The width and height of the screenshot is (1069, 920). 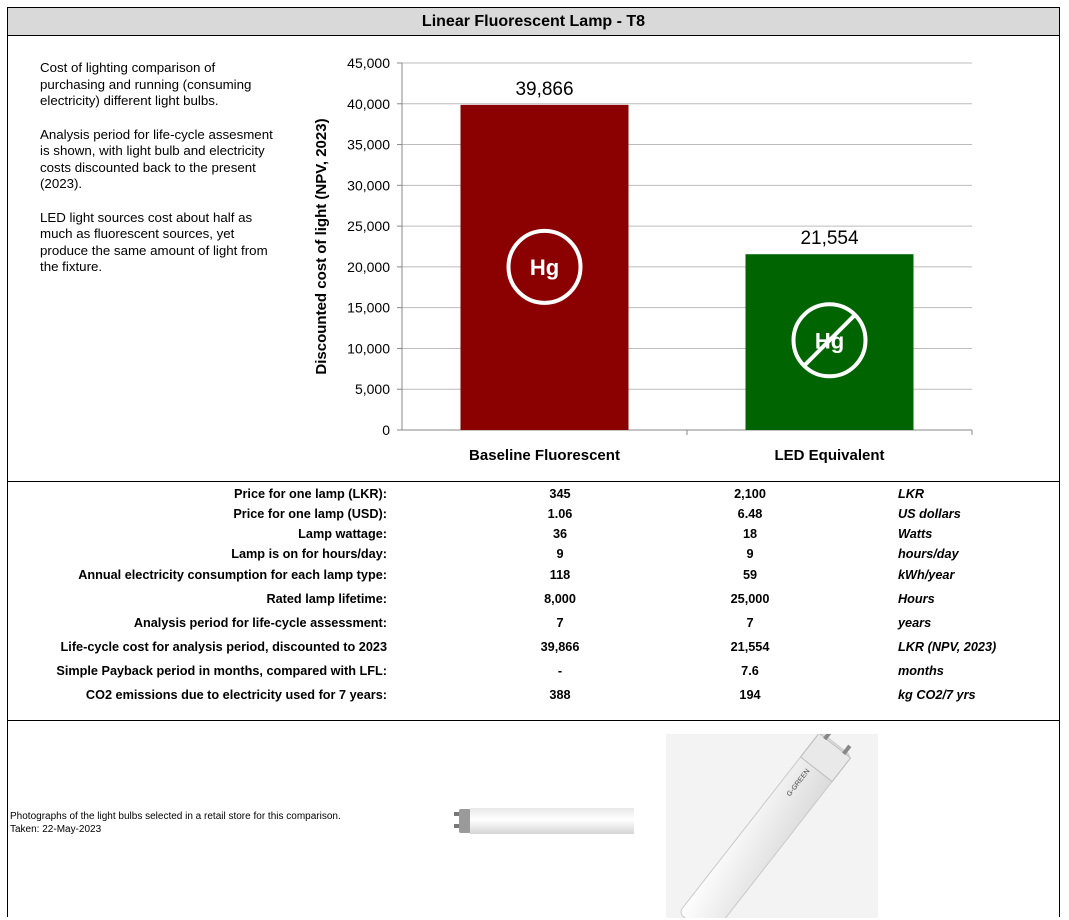 I want to click on y-tick-label: 35,000, so click(x=368, y=145).